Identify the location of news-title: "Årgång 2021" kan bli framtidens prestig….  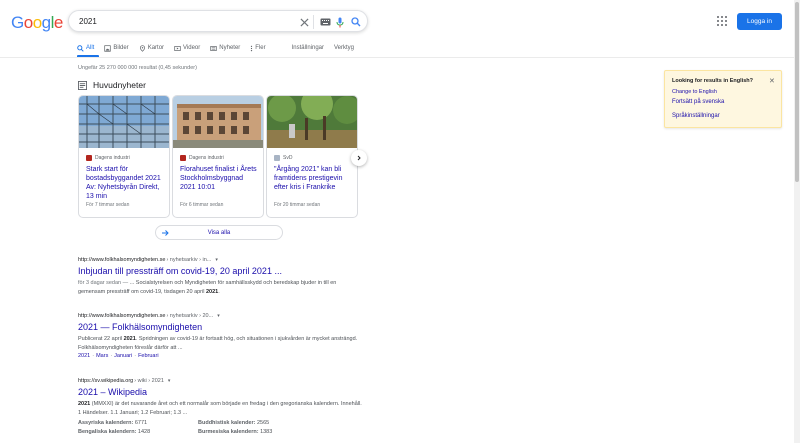
(314, 178).